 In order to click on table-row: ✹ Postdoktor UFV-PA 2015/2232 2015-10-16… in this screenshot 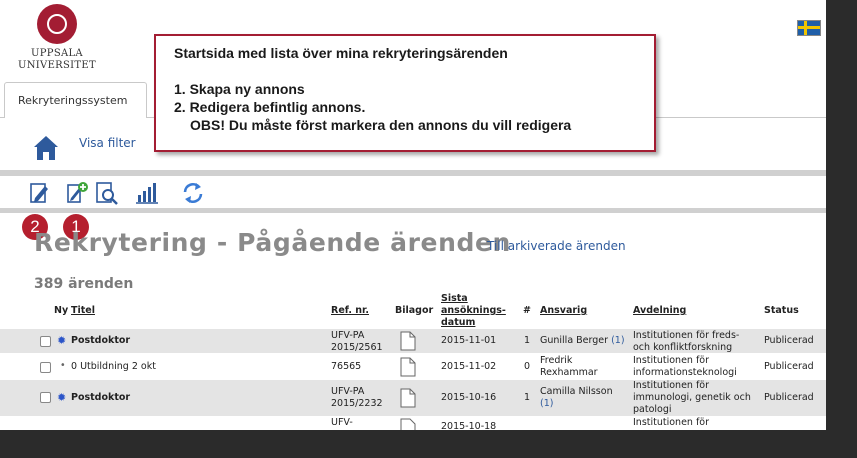, I will do `click(413, 398)`.